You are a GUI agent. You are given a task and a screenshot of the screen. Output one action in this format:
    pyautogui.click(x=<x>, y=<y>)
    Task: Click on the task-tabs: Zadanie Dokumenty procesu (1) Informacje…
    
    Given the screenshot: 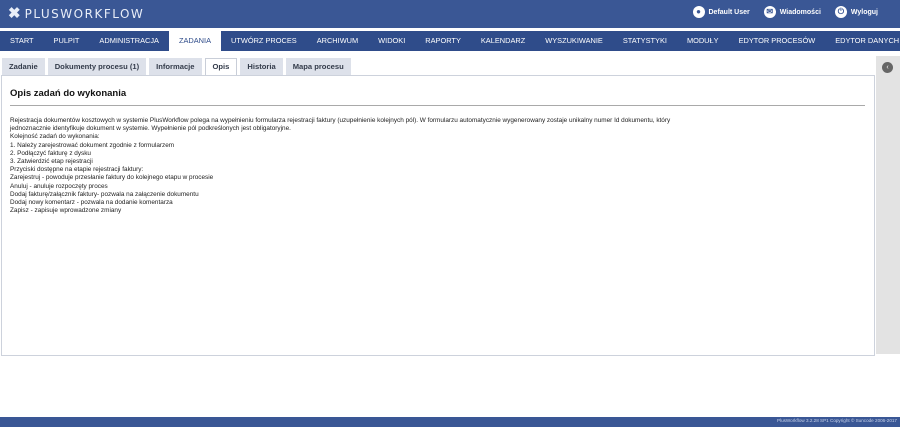 What is the action you would take?
    pyautogui.click(x=177, y=67)
    